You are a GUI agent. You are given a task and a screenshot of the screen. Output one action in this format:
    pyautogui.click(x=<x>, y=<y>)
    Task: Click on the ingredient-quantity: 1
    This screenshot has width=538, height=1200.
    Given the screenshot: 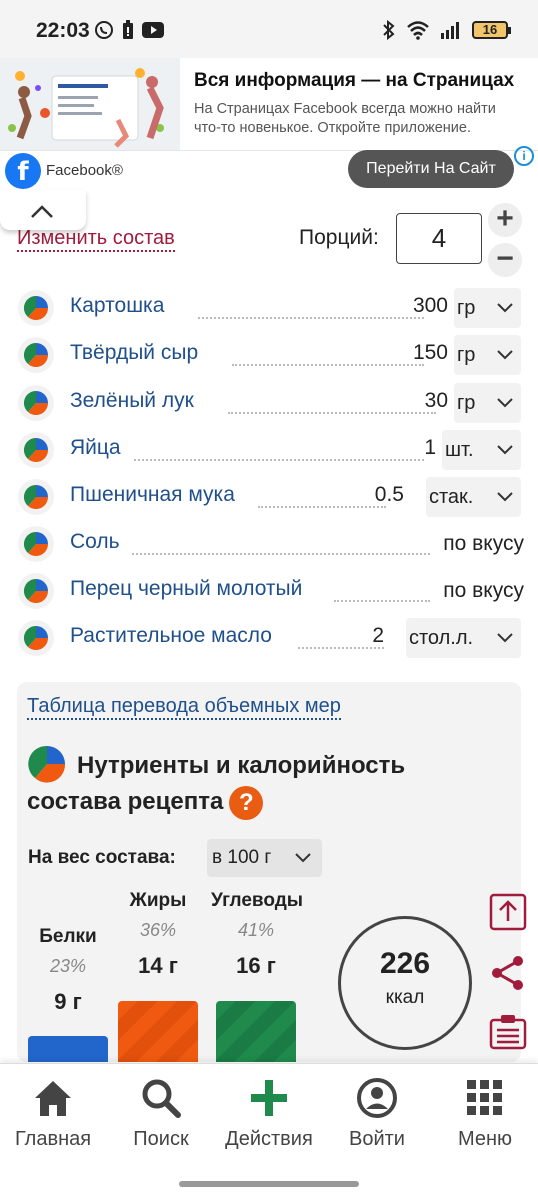 What is the action you would take?
    pyautogui.click(x=430, y=447)
    